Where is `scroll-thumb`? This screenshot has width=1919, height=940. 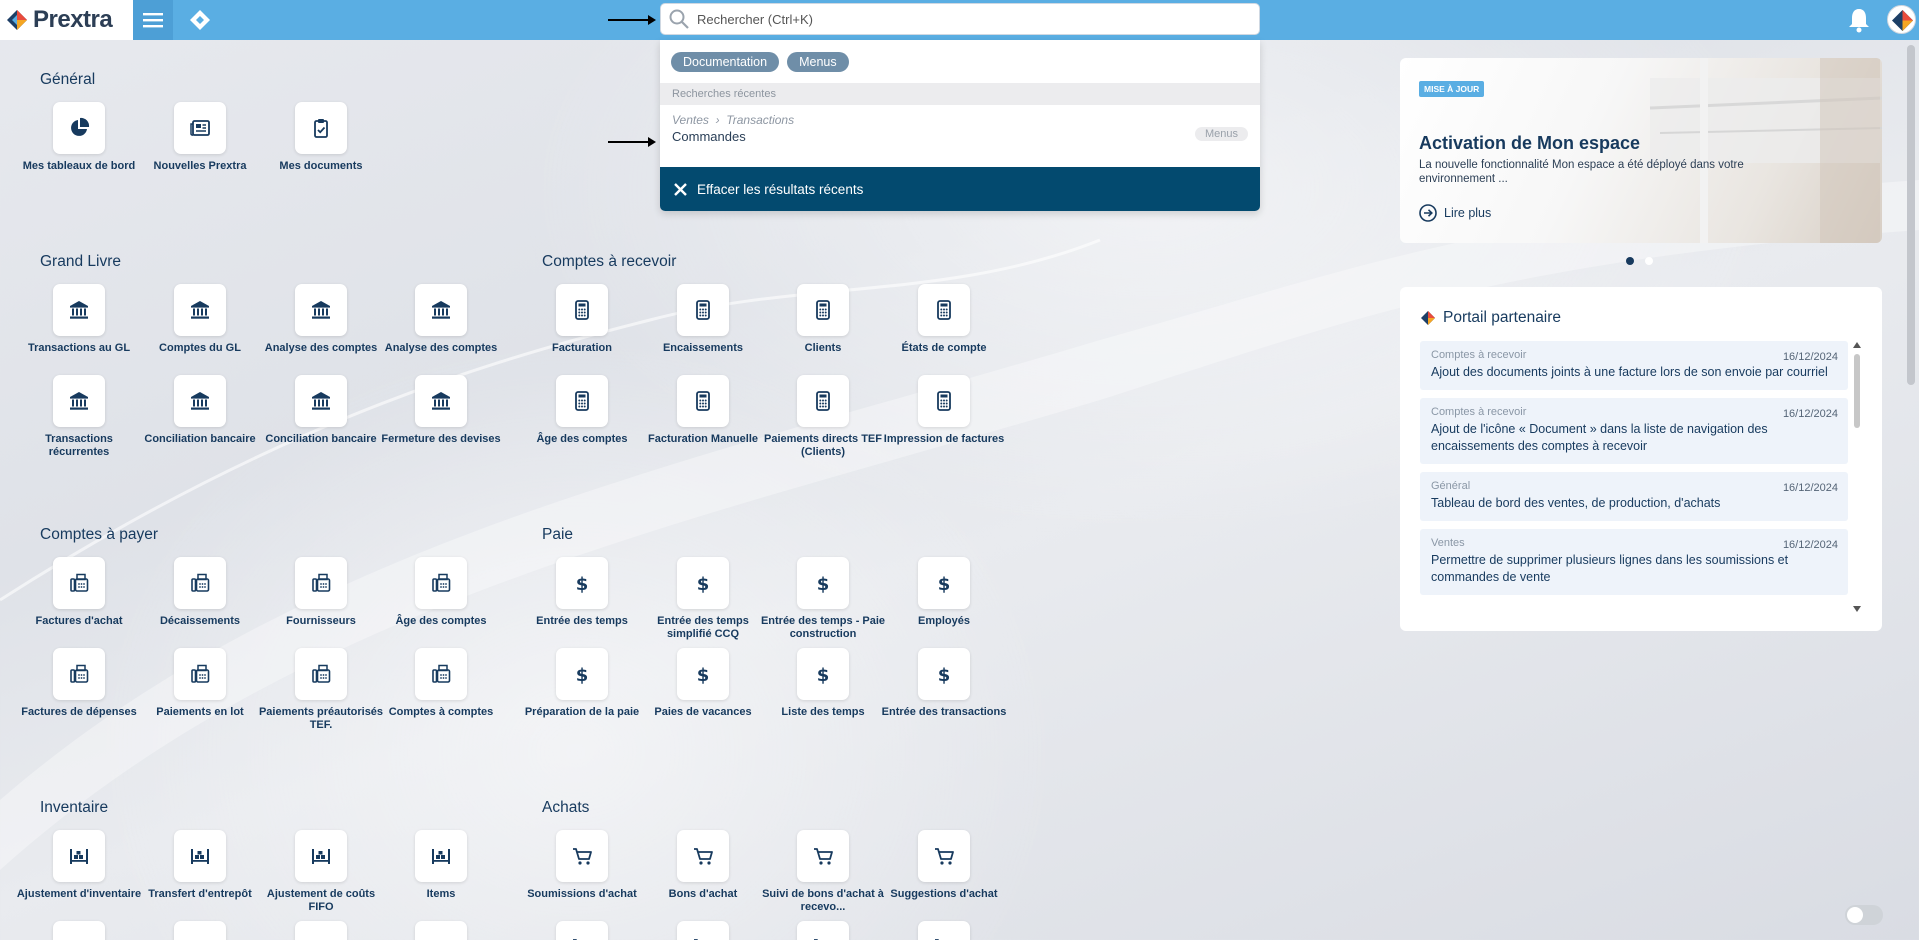
scroll-thumb is located at coordinates (1857, 391).